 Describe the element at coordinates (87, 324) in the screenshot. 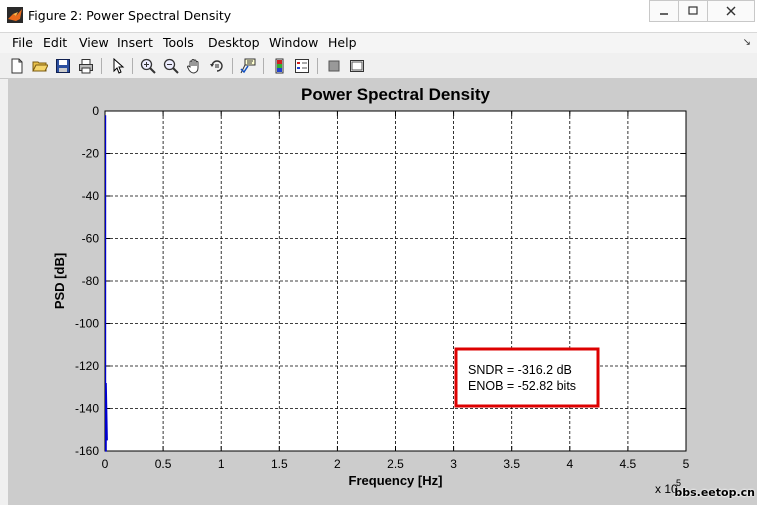

I see `y-tick-label: -100` at that location.